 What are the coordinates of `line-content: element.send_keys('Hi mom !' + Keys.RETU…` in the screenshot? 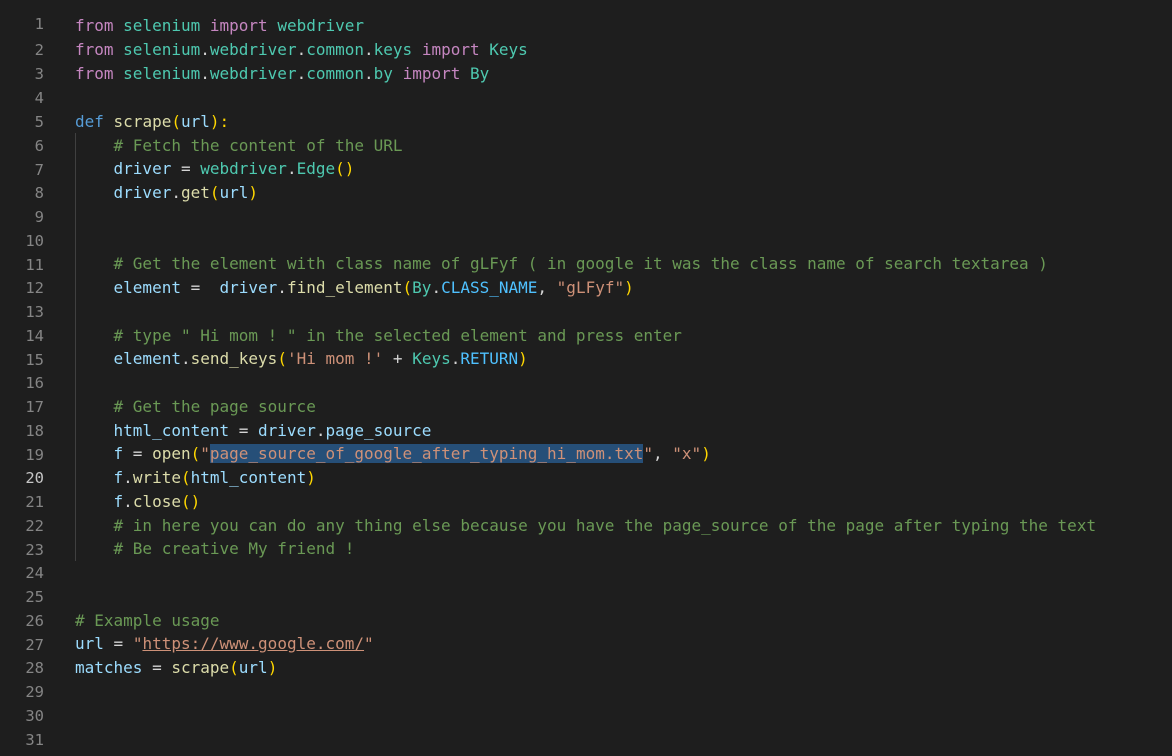 It's located at (301, 359).